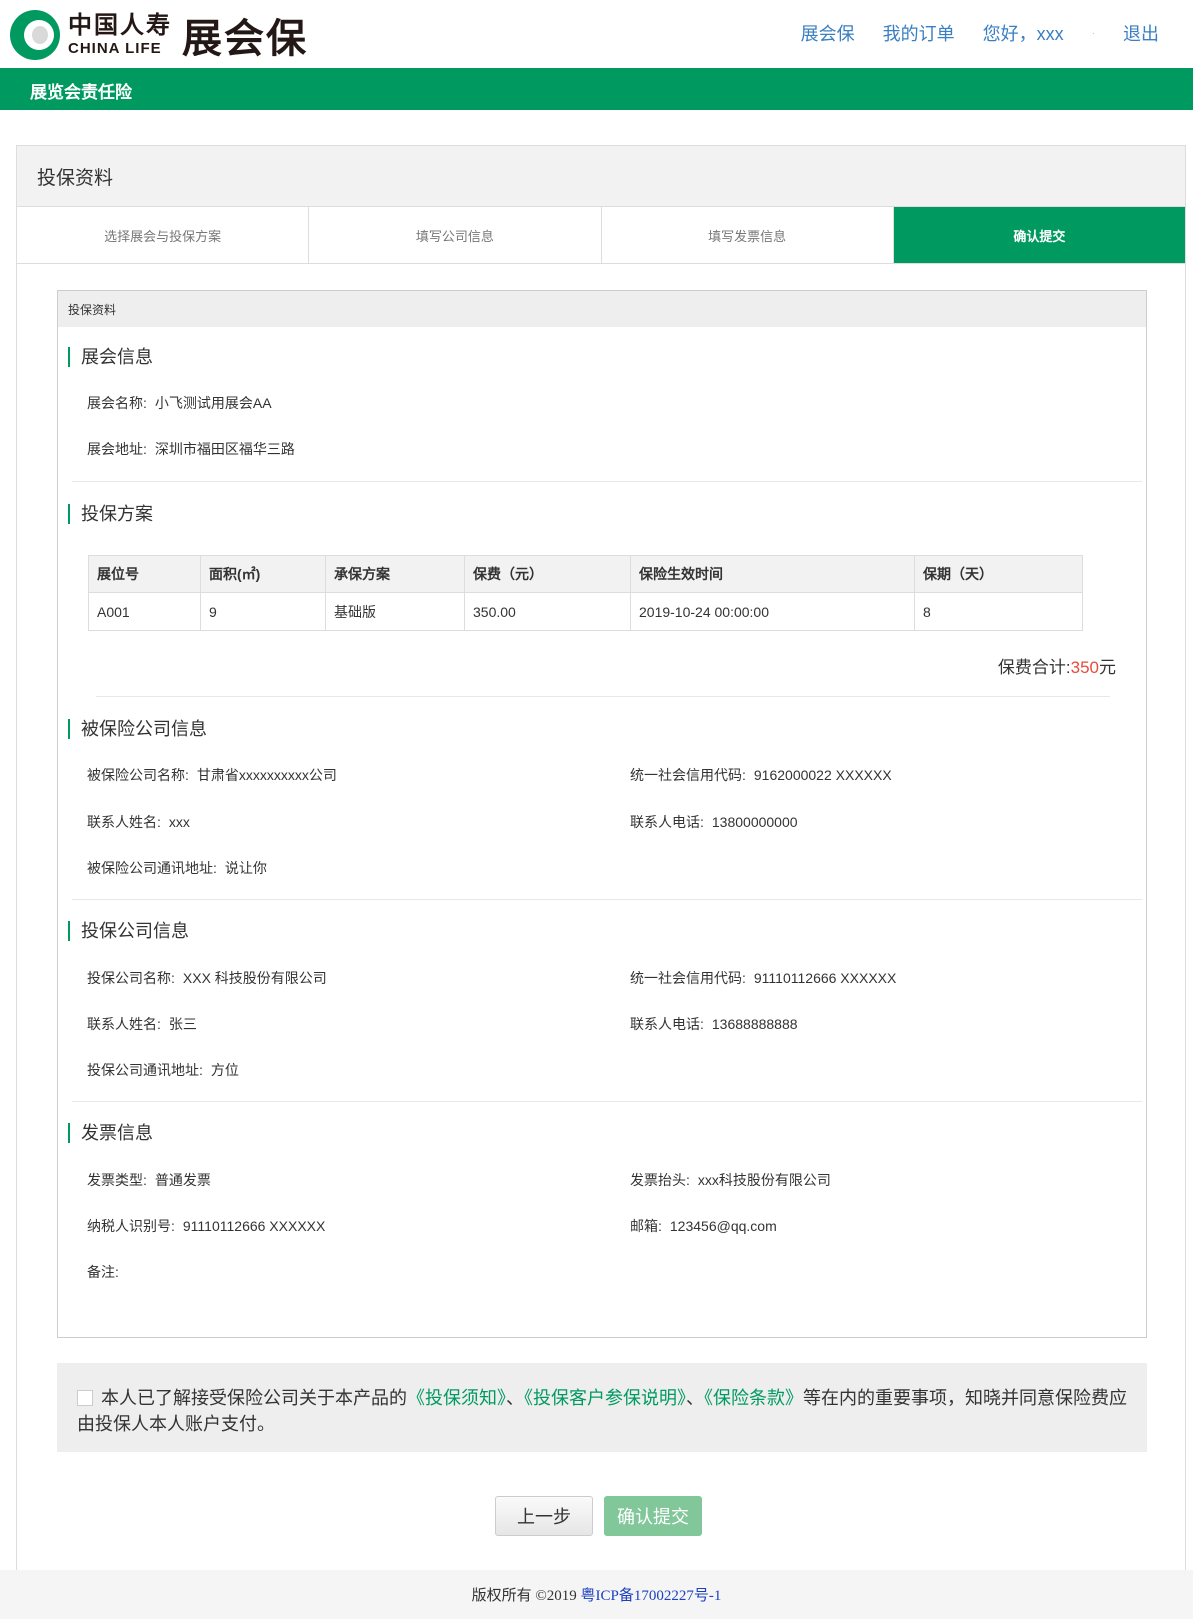  What do you see at coordinates (688, 978) in the screenshot?
I see `applicant-credit-label: 统一社会信用代码:` at bounding box center [688, 978].